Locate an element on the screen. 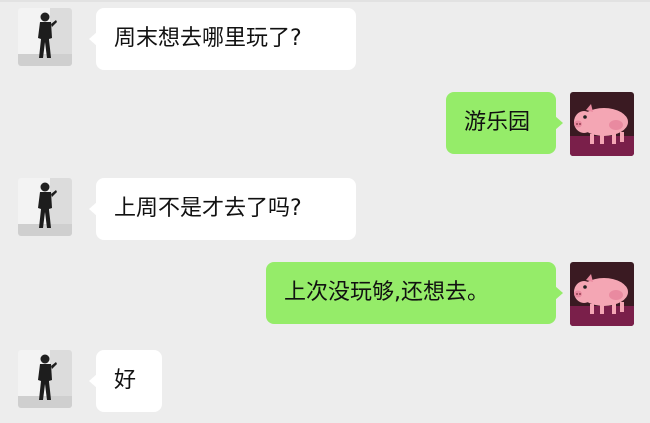  message-bubble: 游乐园 is located at coordinates (504, 123).